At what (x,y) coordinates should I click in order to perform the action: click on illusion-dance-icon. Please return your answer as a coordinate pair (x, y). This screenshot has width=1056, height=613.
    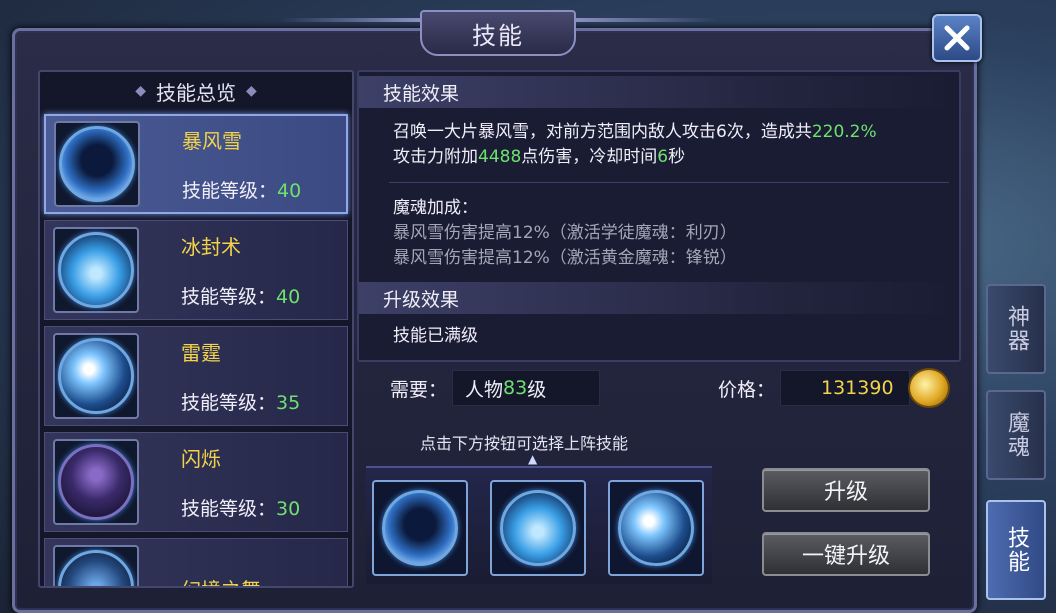
    Looking at the image, I should click on (96, 565).